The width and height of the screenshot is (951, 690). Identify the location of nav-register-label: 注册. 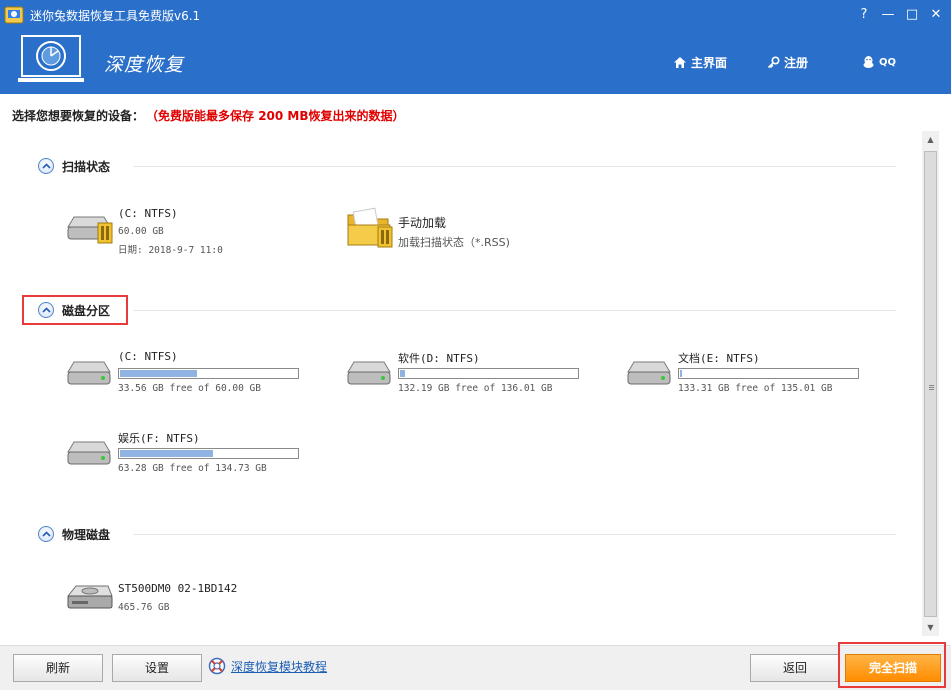
(796, 62).